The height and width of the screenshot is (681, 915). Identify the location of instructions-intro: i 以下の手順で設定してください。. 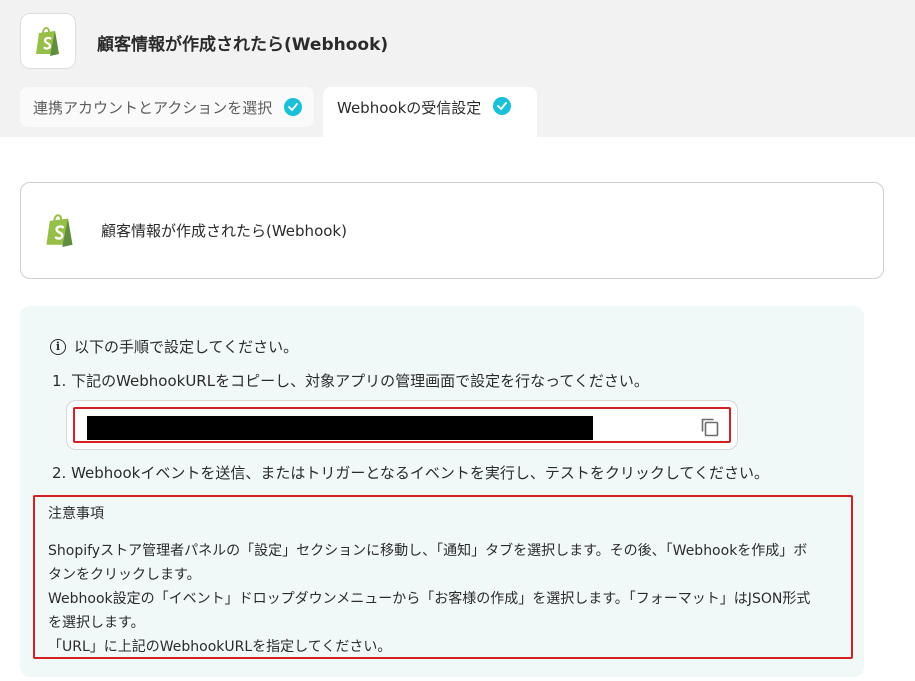
(174, 346).